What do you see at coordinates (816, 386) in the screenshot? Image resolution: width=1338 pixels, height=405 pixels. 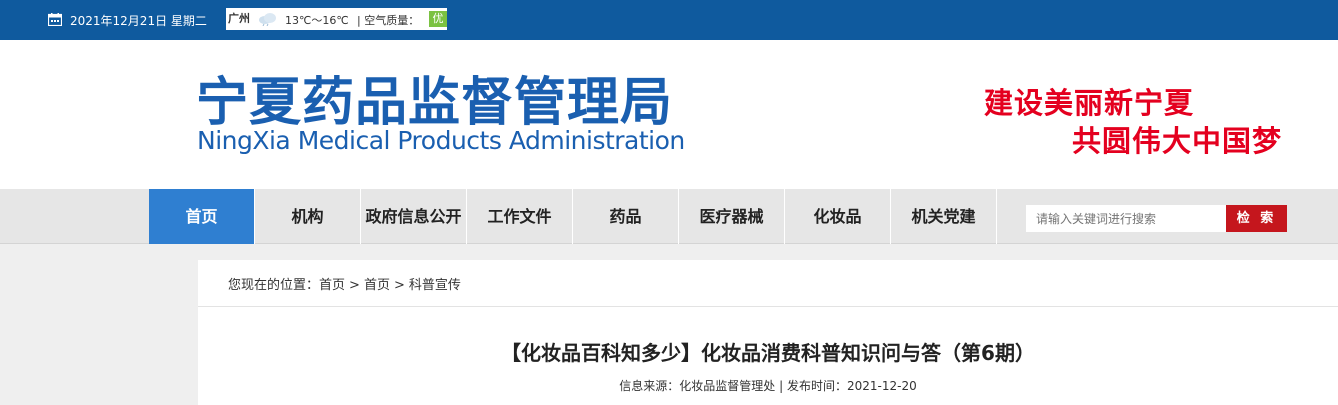 I see `date-label: 发布时间：` at bounding box center [816, 386].